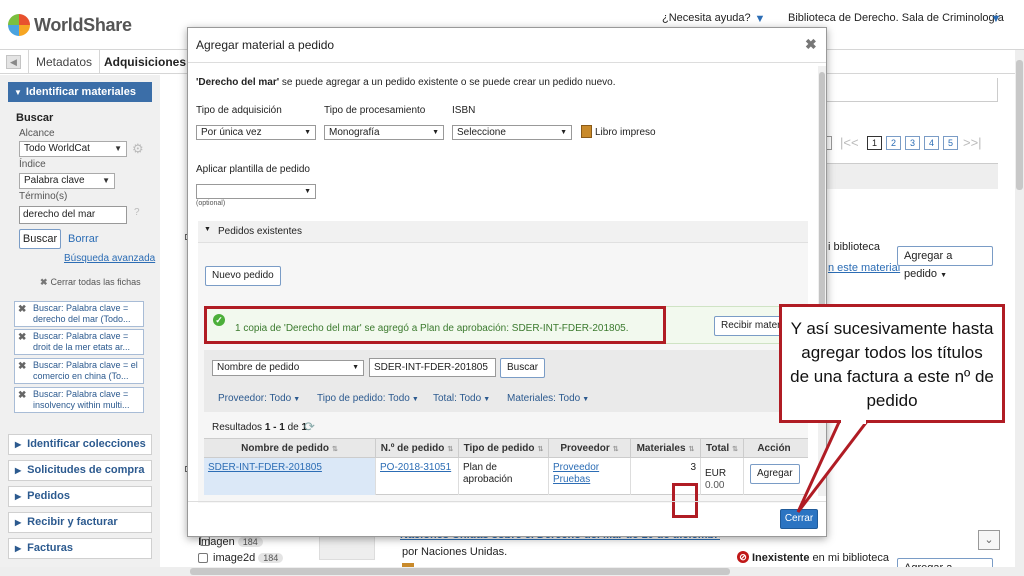 This screenshot has width=1024, height=576. What do you see at coordinates (893, 143) in the screenshot?
I see `page-button: 2` at bounding box center [893, 143].